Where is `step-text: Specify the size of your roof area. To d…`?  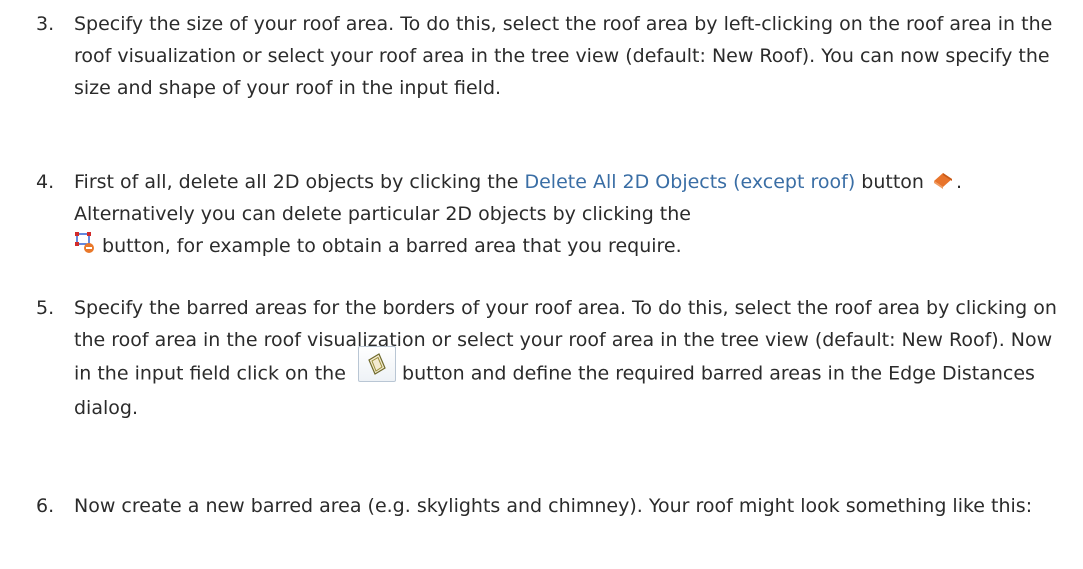 step-text: Specify the size of your roof area. To d… is located at coordinates (563, 56).